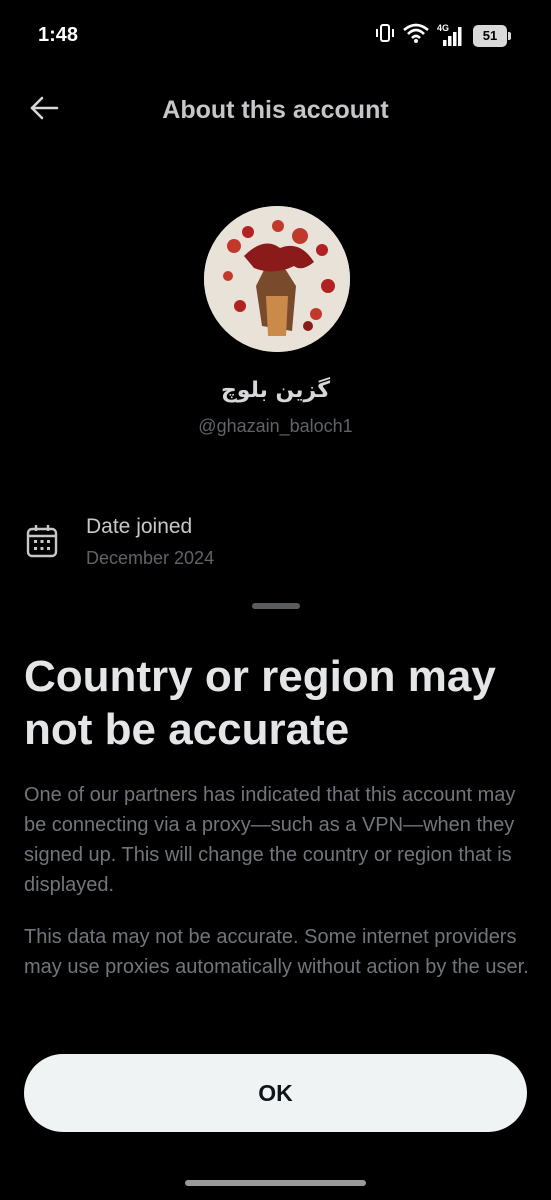 The height and width of the screenshot is (1200, 551). I want to click on sheet-grabber, so click(276, 606).